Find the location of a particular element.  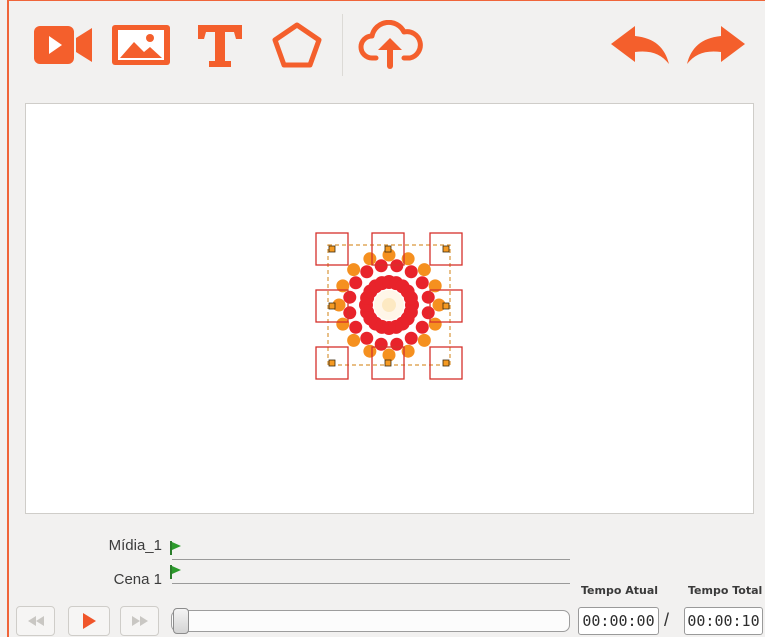

total-time-field: 00:00:10 is located at coordinates (723, 621).